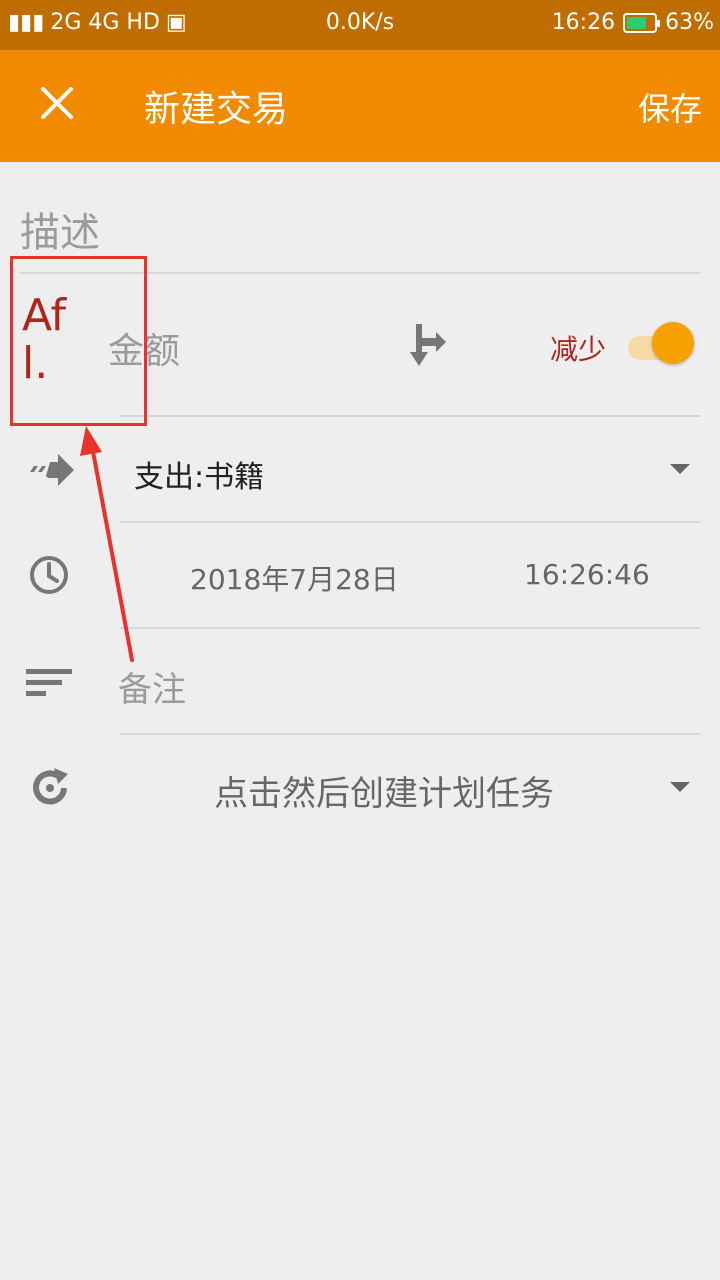 The width and height of the screenshot is (720, 1280). I want to click on refresh-icon, so click(50, 786).